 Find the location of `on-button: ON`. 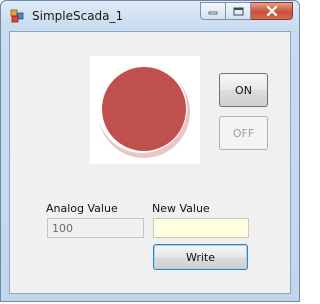

on-button: ON is located at coordinates (243, 90).